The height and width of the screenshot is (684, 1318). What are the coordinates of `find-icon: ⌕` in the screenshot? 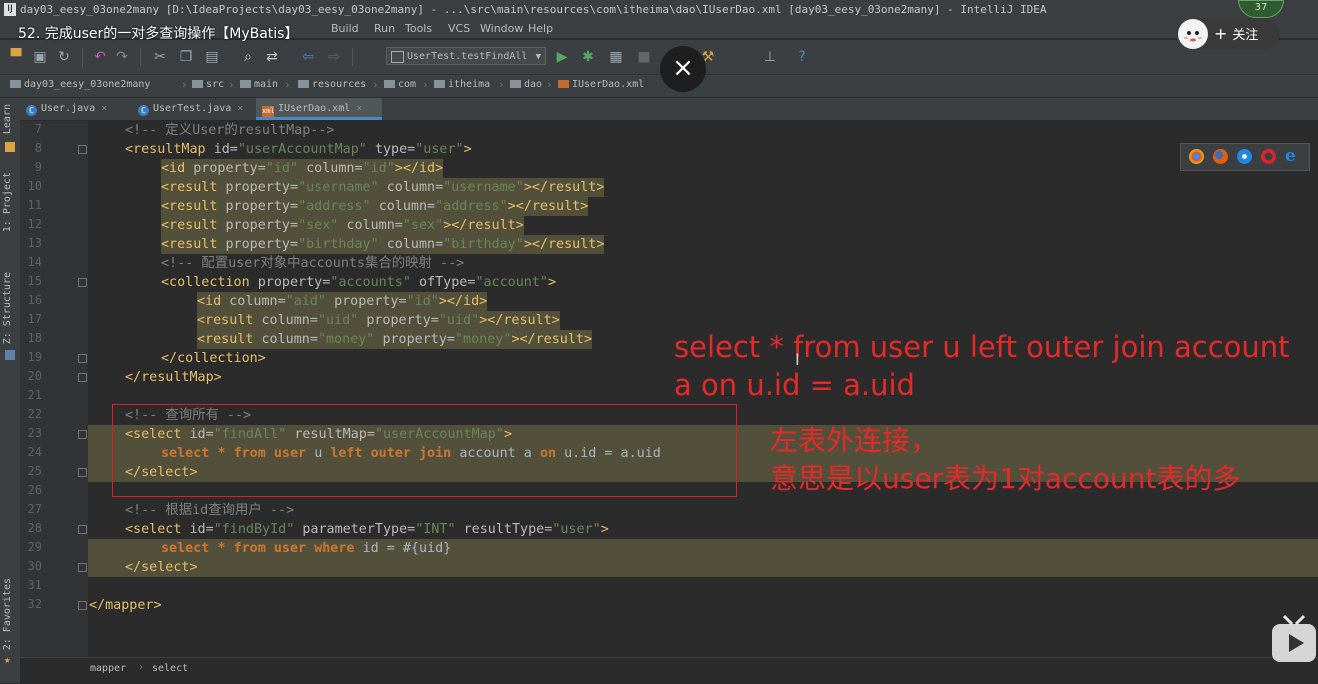 It's located at (248, 57).